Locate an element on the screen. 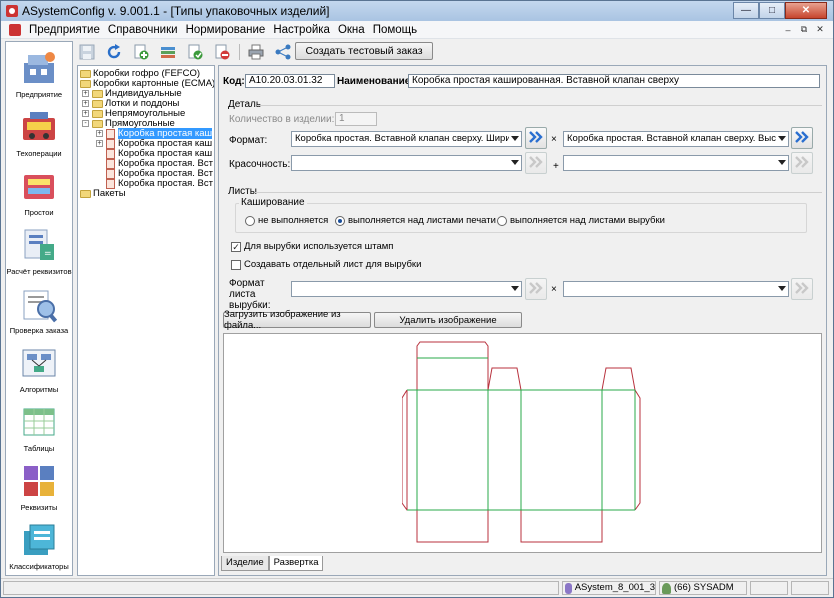  times-sign: × is located at coordinates (554, 289).